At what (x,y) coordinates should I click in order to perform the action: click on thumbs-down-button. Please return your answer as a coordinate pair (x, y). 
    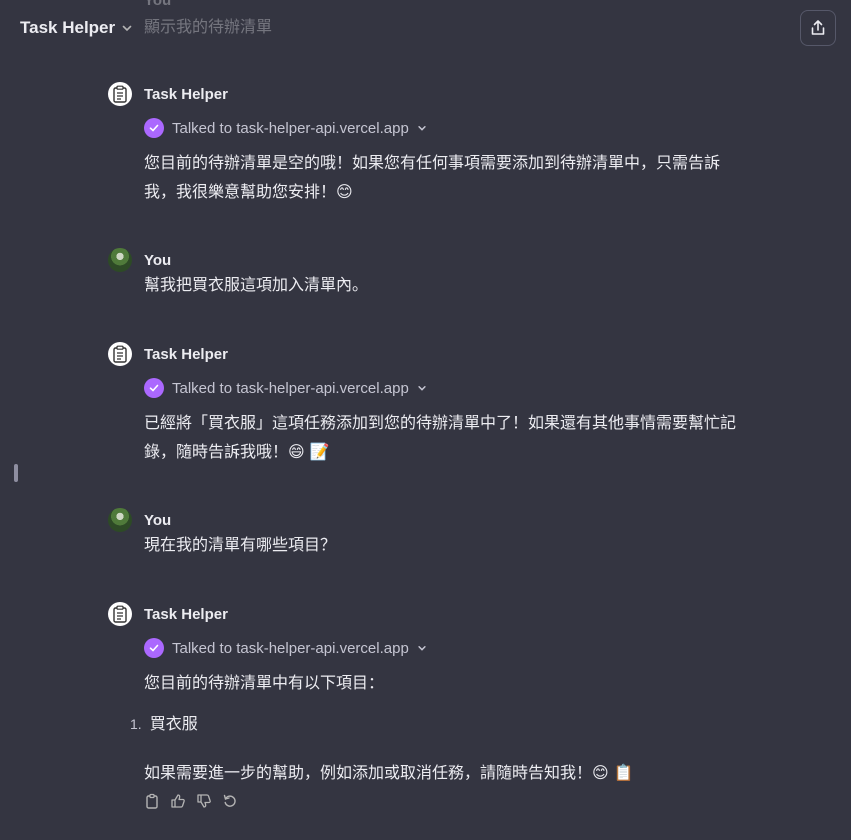
    Looking at the image, I should click on (204, 801).